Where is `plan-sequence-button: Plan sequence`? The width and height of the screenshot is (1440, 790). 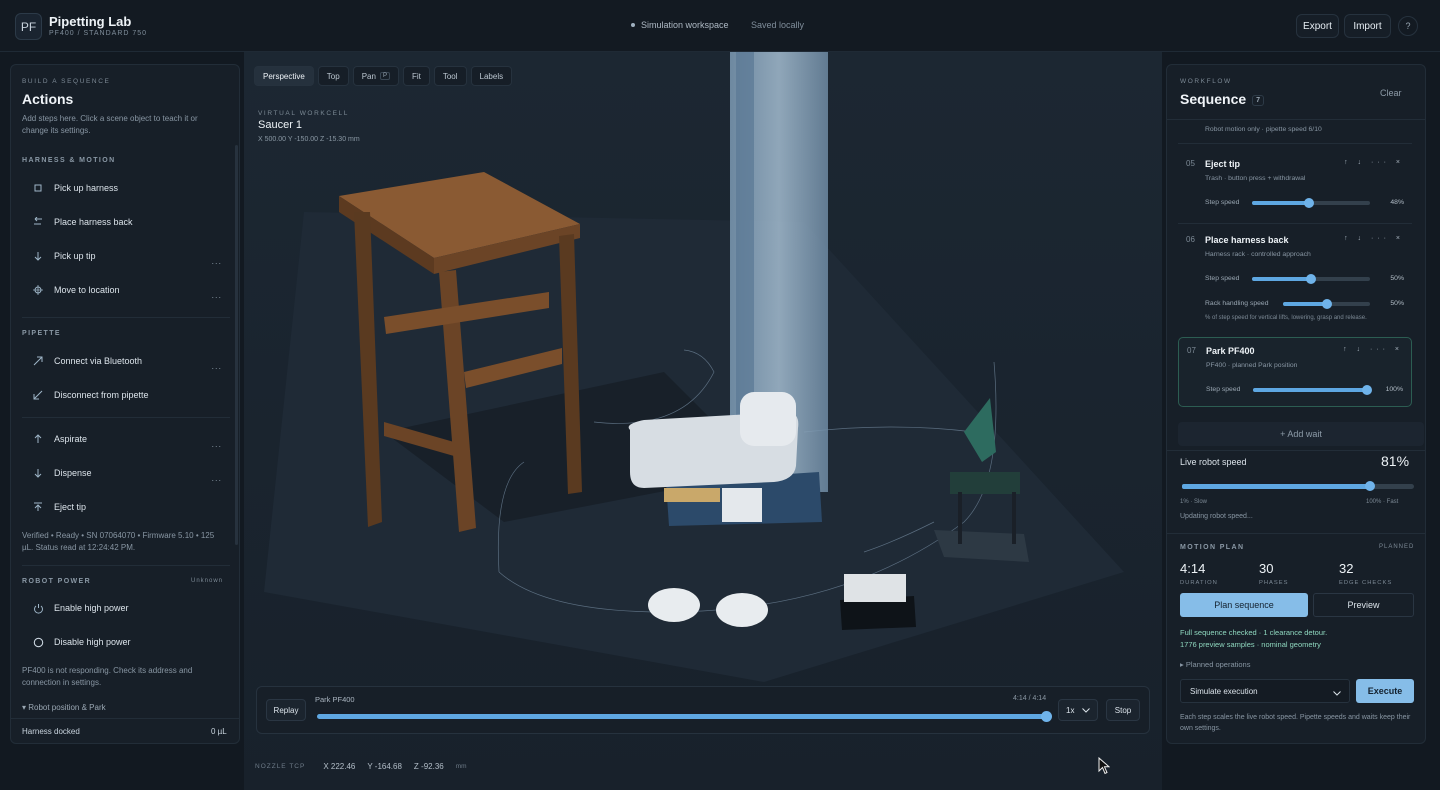 plan-sequence-button: Plan sequence is located at coordinates (1244, 605).